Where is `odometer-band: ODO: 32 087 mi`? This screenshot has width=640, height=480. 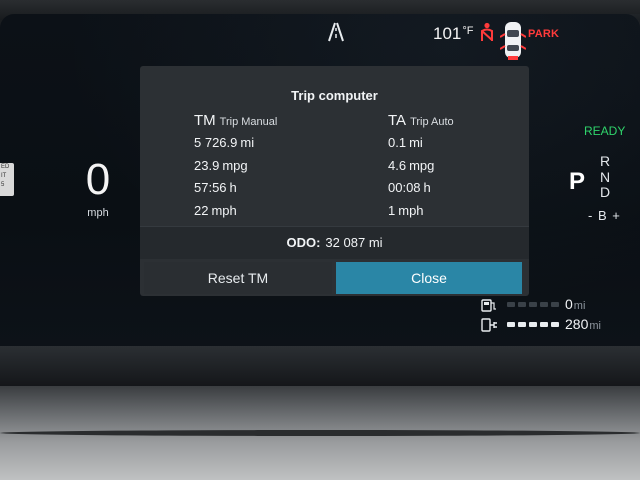
odometer-band: ODO: 32 087 mi is located at coordinates (334, 242).